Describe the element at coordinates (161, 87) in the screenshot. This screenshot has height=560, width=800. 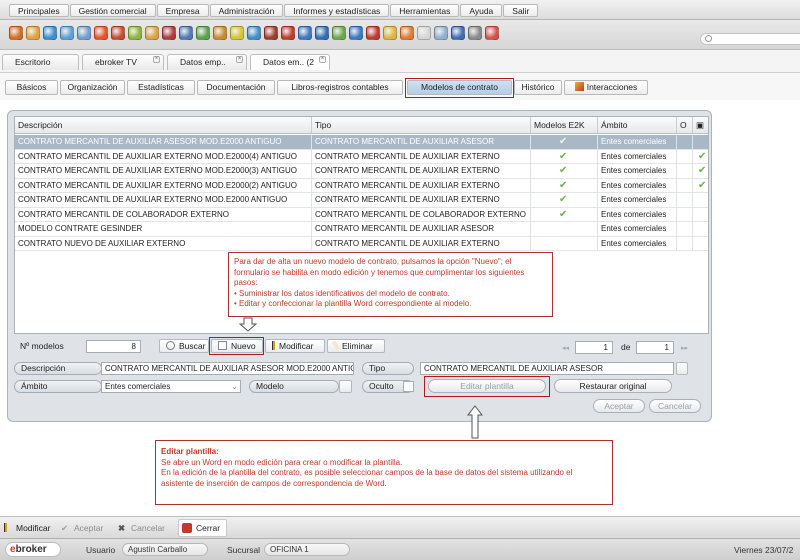
I see `tab-estadisticas: Estadísticas` at that location.